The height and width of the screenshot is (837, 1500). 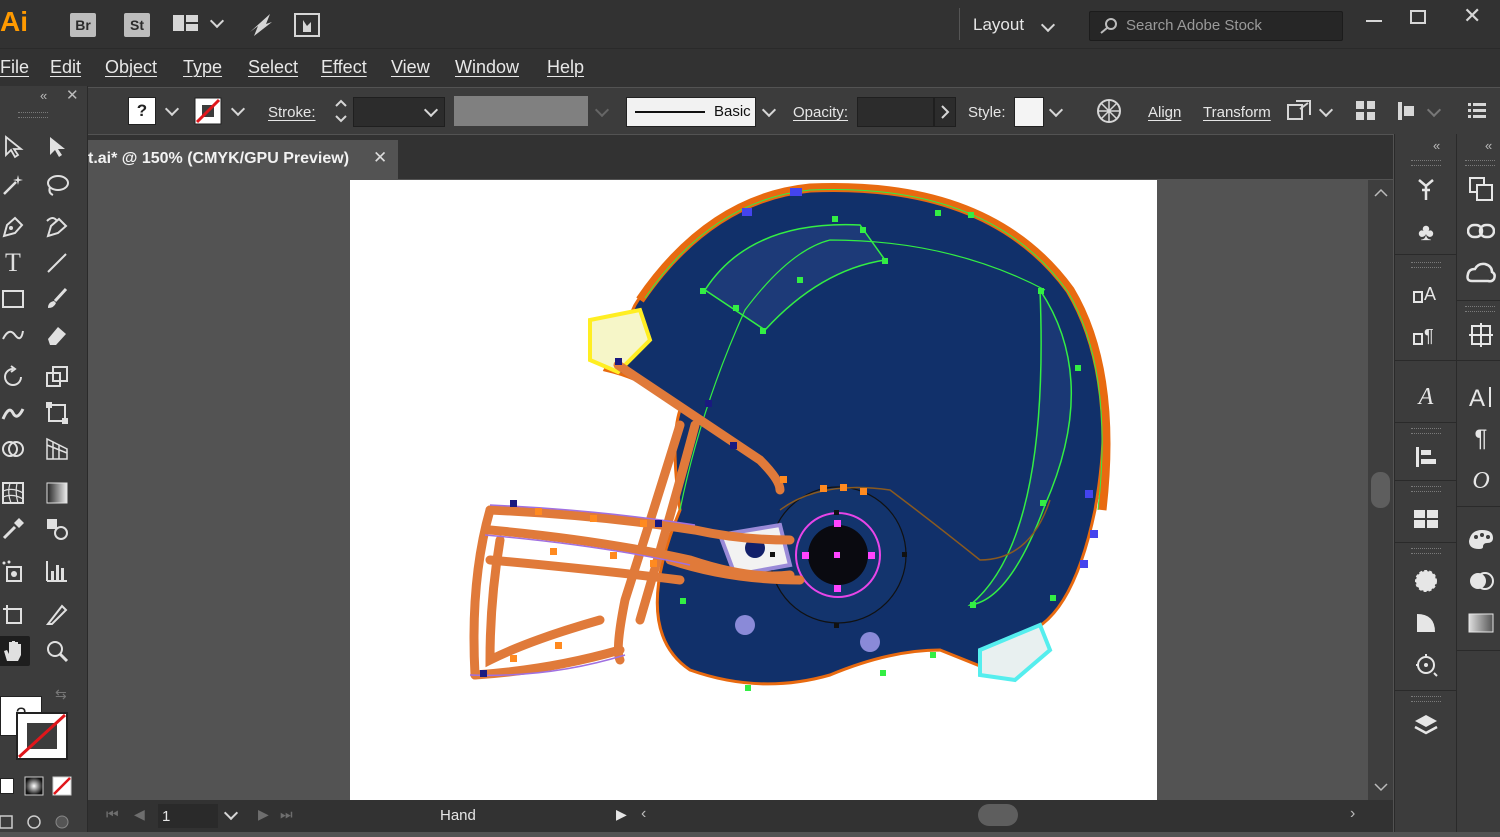 I want to click on menu-window: Window, so click(x=487, y=67).